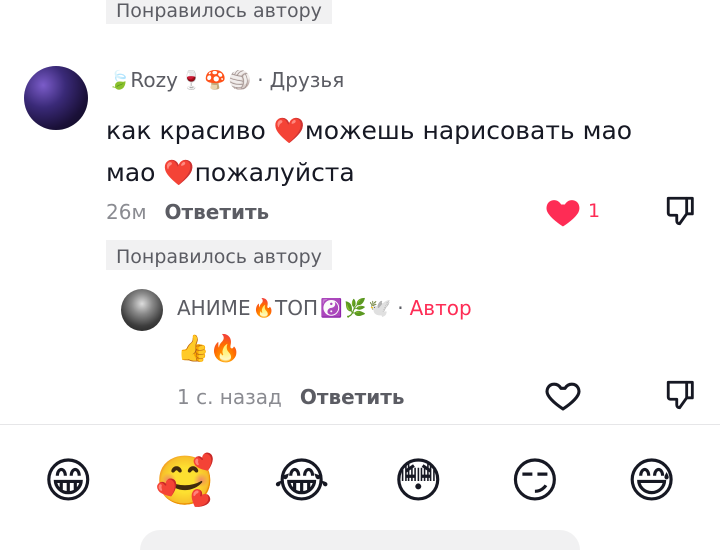 Image resolution: width=720 pixels, height=550 pixels. Describe the element at coordinates (291, 397) in the screenshot. I see `reply-meta: 1 с. назад Ответить` at that location.